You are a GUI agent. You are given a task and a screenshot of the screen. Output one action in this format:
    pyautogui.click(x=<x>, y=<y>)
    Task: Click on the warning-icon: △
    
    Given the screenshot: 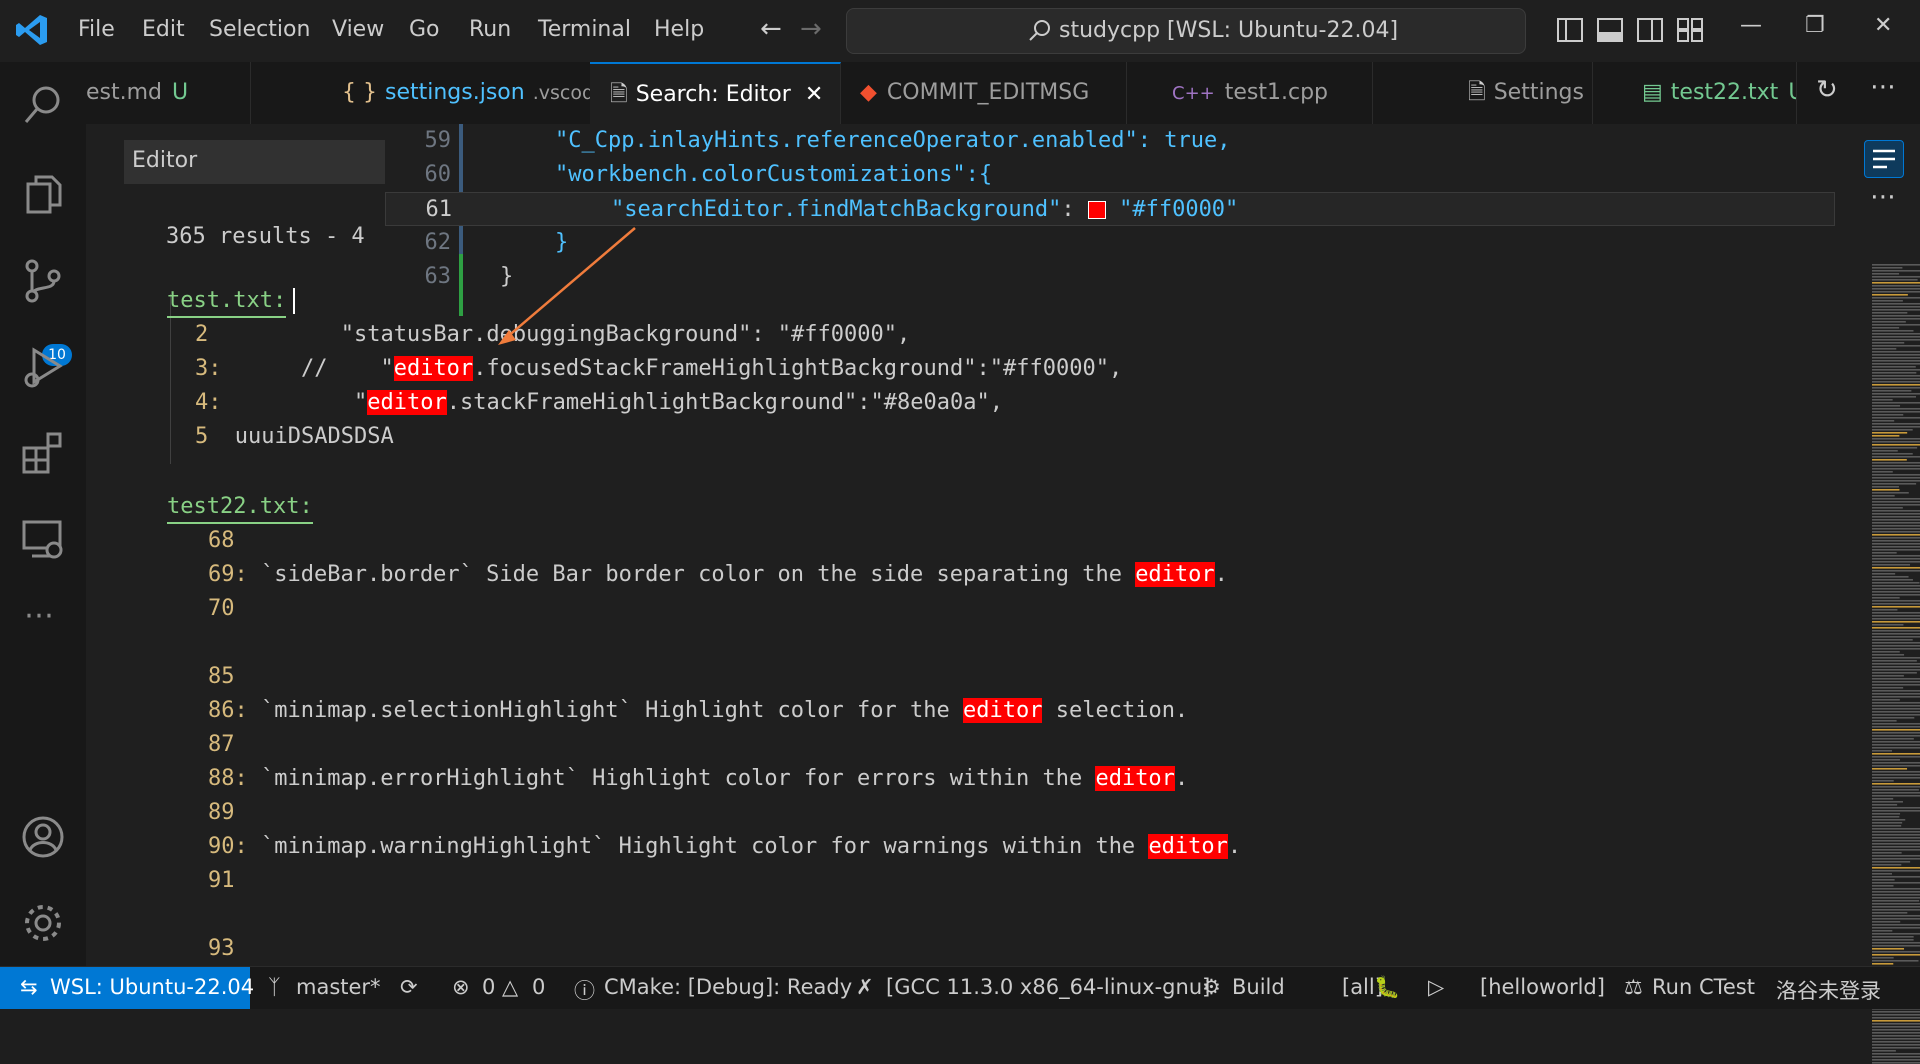 What is the action you would take?
    pyautogui.click(x=510, y=987)
    